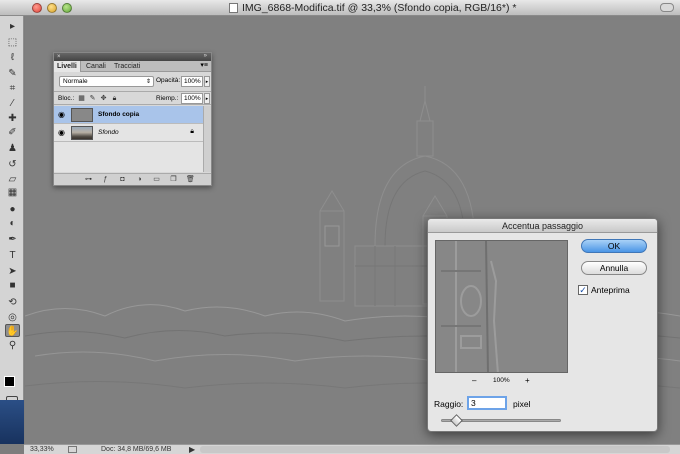 This screenshot has height=454, width=680. I want to click on tab-canali: Canali, so click(96, 66).